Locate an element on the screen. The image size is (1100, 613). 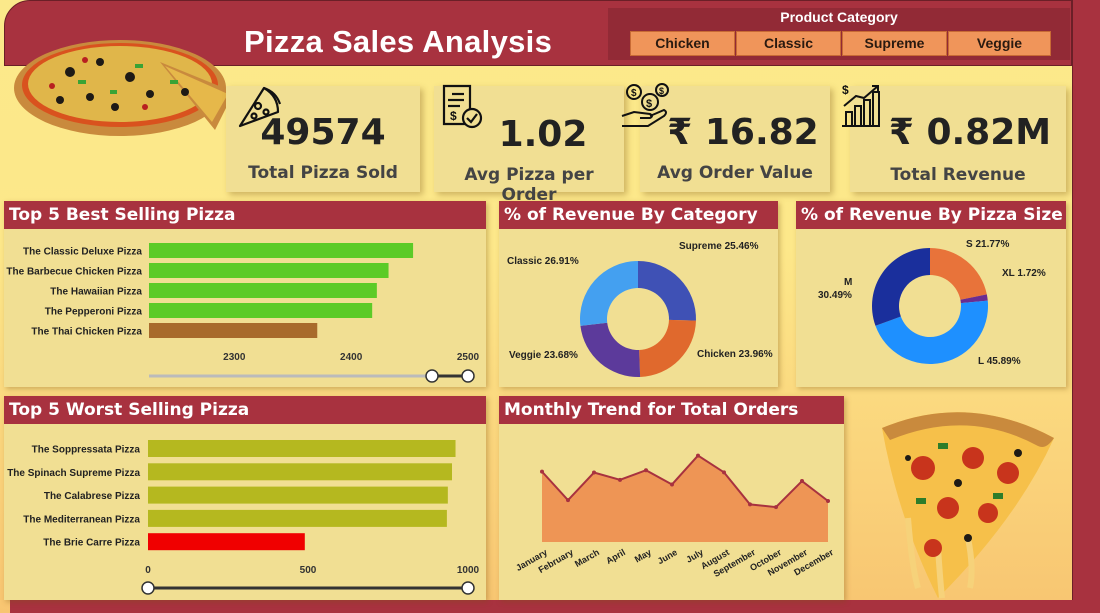
donut-label: Veggie 23.68% is located at coordinates (543, 355).